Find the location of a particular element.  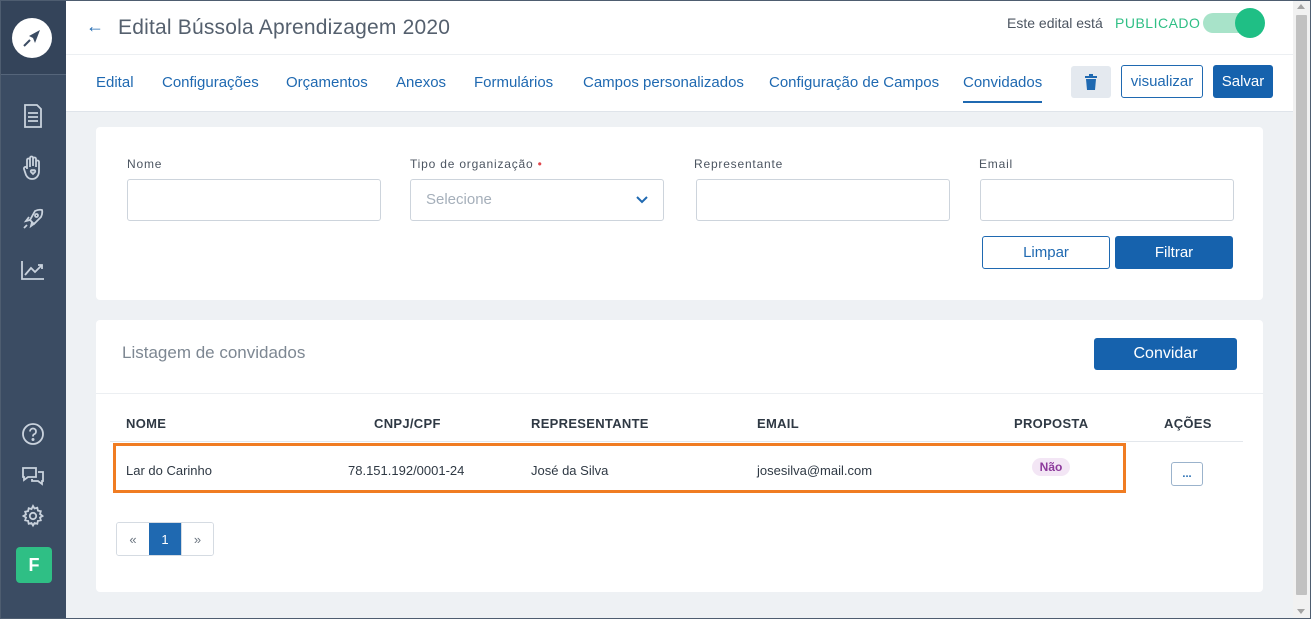

tab-edital: Edital is located at coordinates (115, 82).